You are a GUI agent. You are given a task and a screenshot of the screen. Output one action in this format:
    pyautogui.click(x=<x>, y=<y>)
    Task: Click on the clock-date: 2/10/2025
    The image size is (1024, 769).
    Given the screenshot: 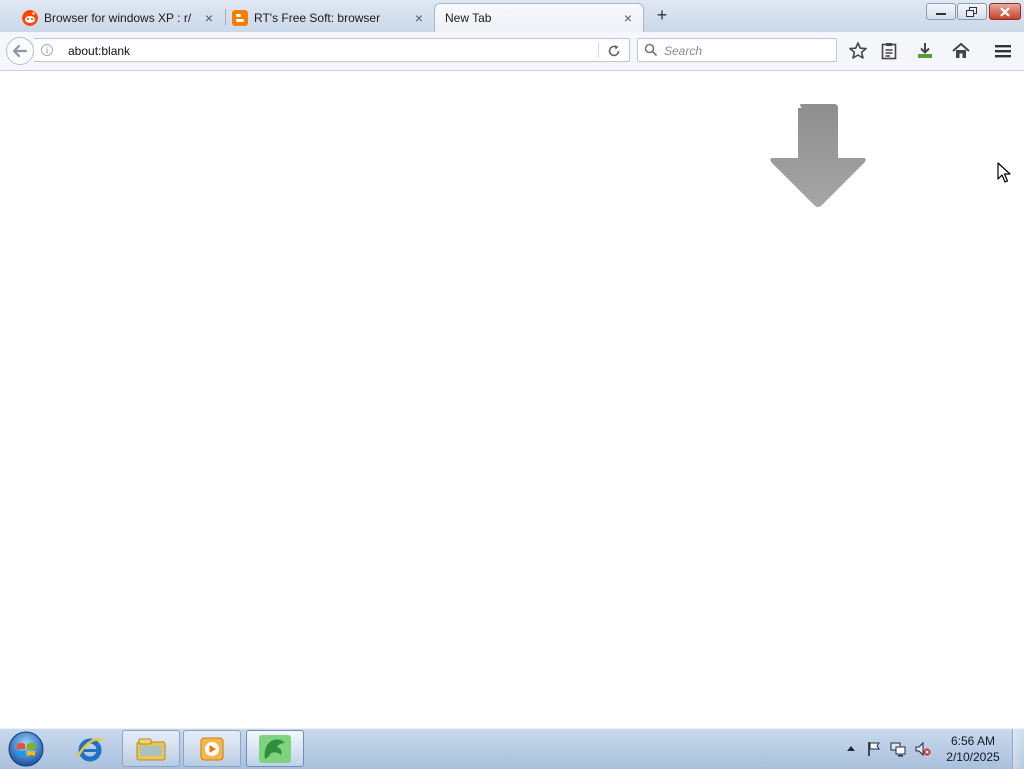 What is the action you would take?
    pyautogui.click(x=973, y=757)
    